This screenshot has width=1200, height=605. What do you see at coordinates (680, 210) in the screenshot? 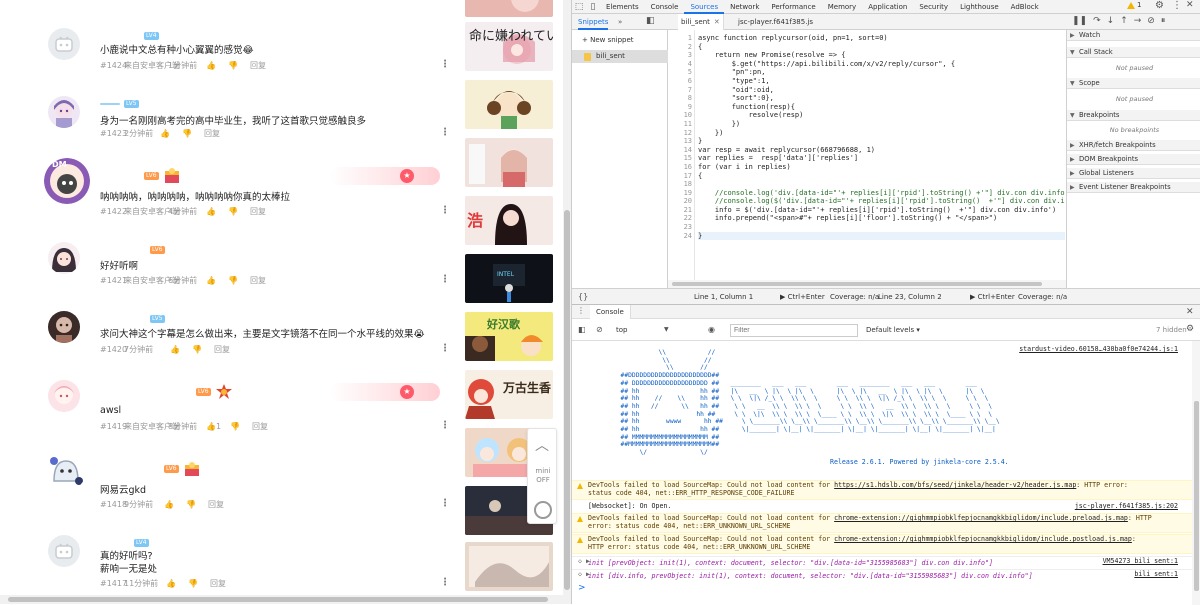
I see `line-number: 21` at bounding box center [680, 210].